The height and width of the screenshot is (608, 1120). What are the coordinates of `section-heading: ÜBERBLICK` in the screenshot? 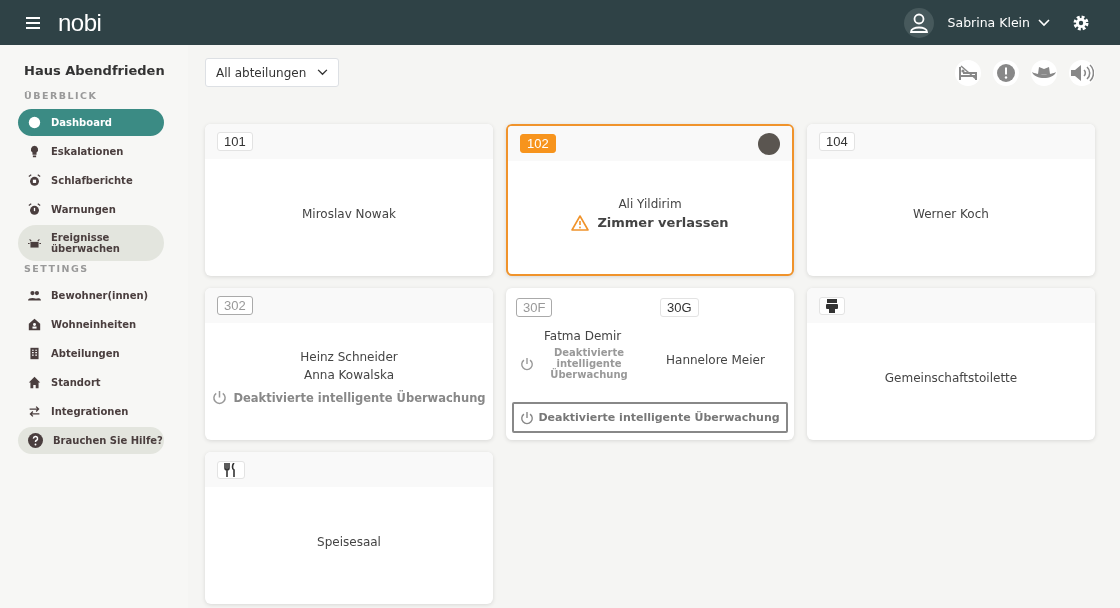 It's located at (61, 95).